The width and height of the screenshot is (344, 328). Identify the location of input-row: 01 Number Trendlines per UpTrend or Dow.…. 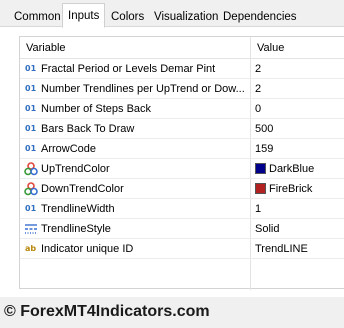
(182, 89).